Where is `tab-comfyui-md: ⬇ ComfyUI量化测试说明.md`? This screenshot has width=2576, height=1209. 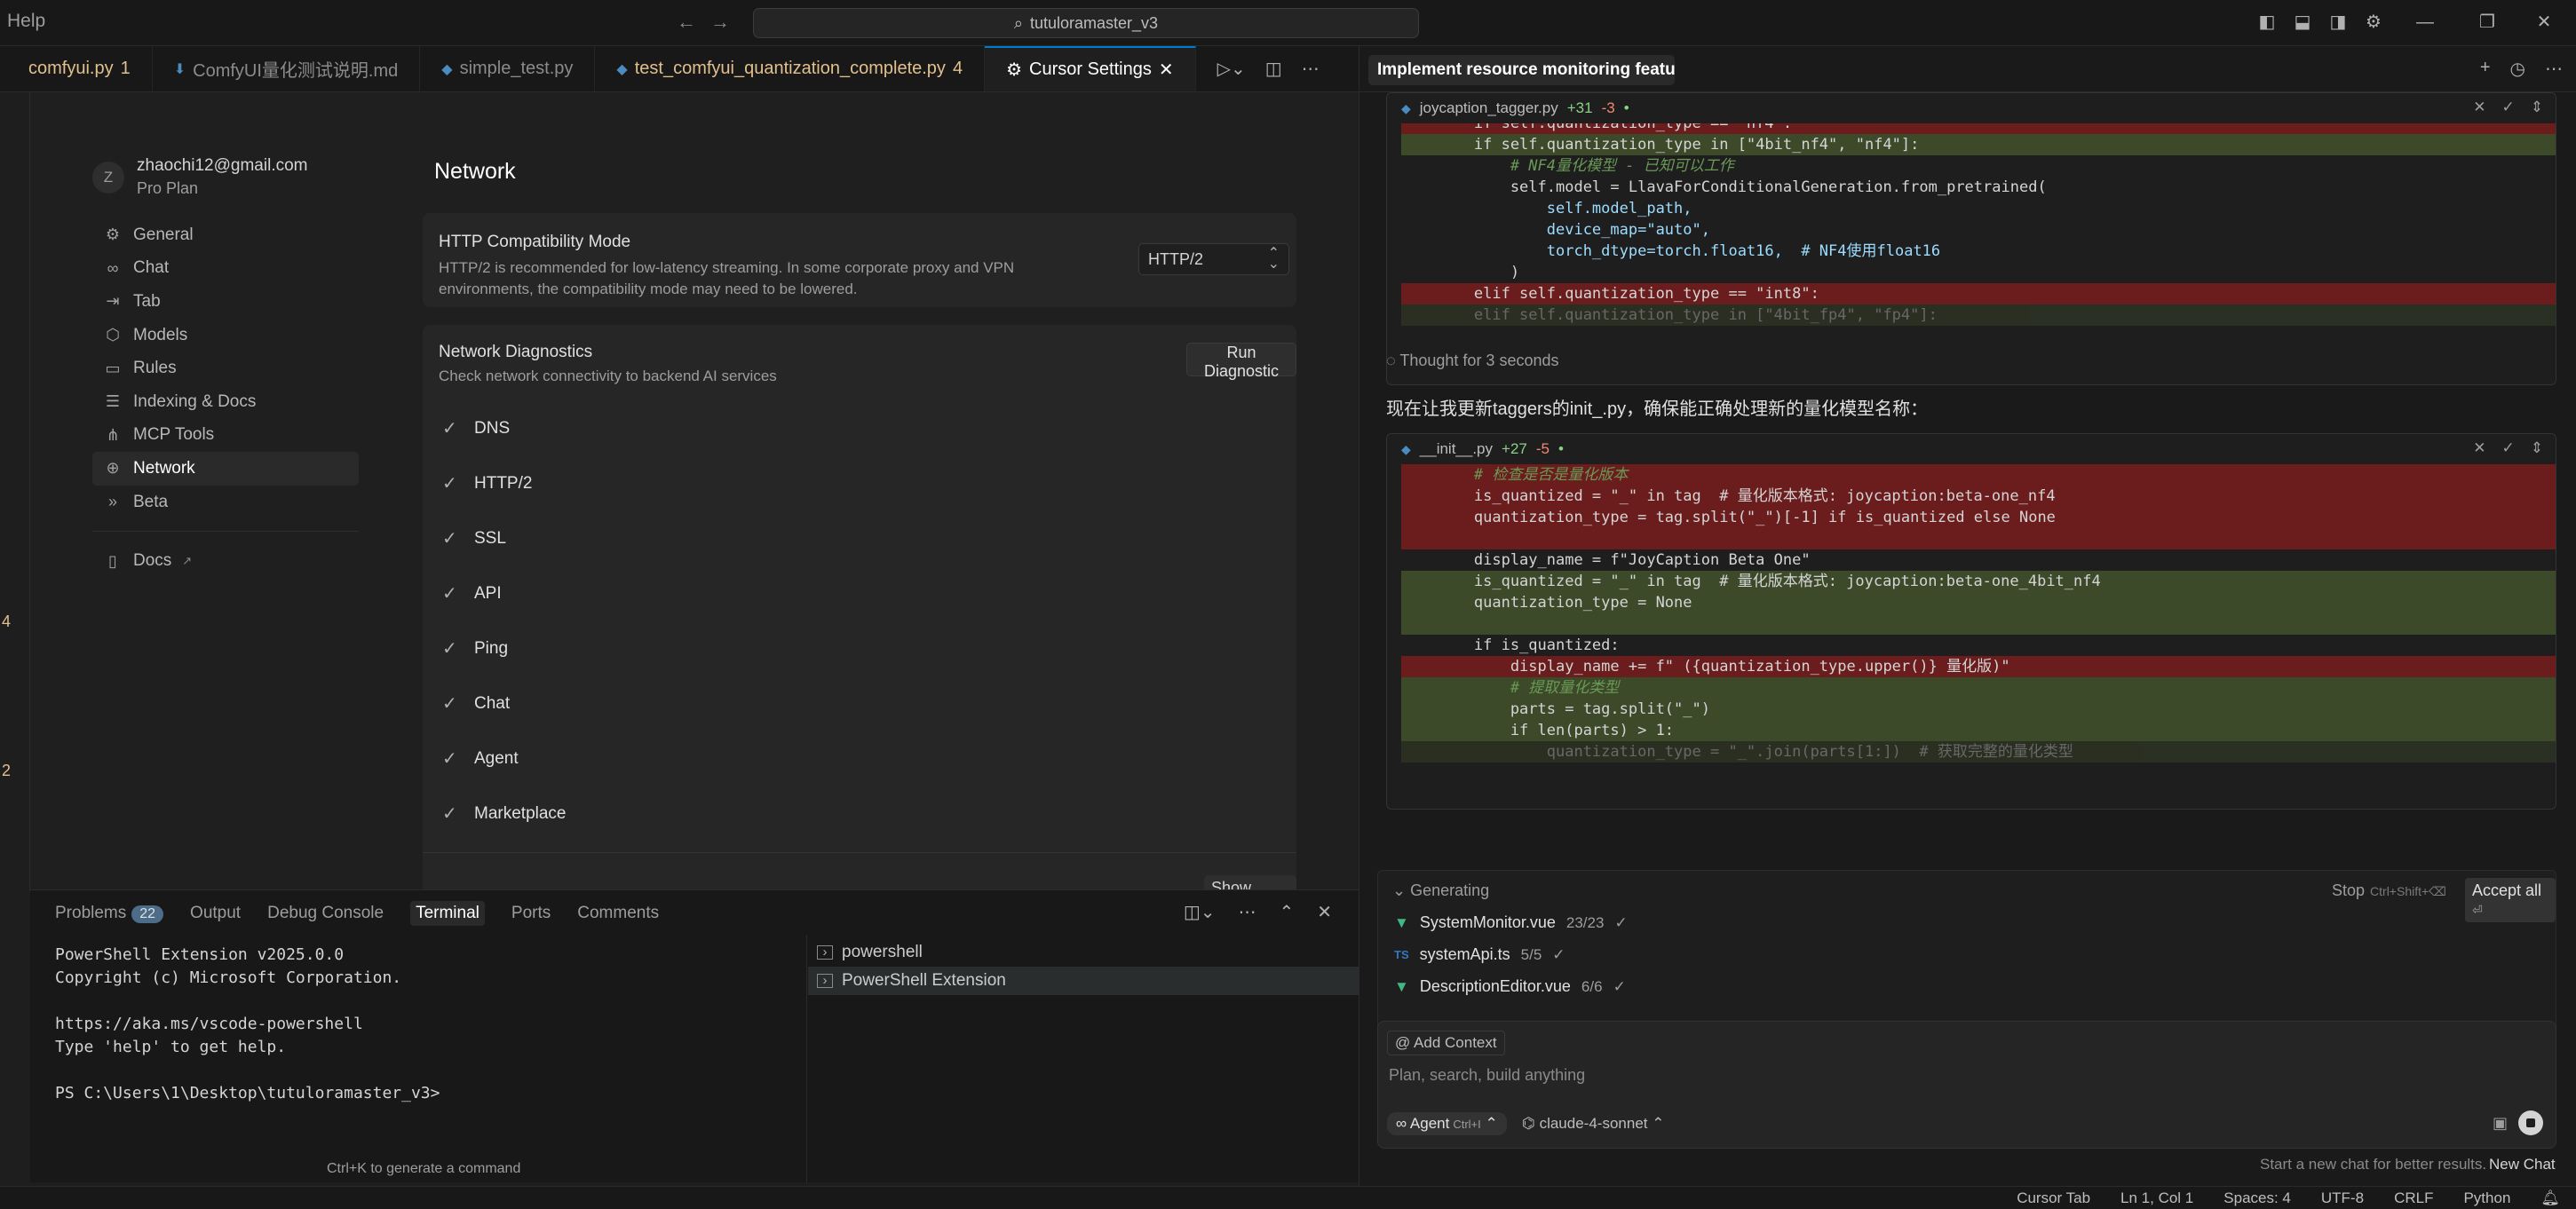 tab-comfyui-md: ⬇ ComfyUI量化测试说明.md is located at coordinates (287, 68).